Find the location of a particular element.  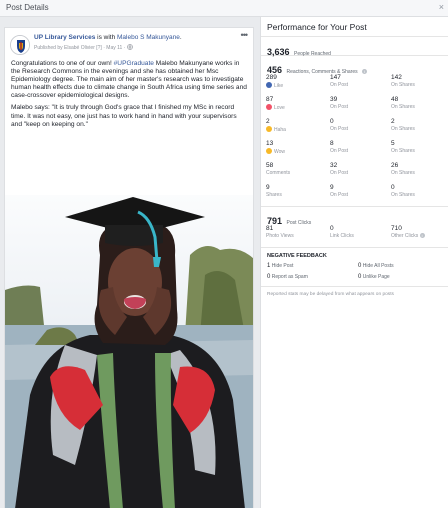

like-label: Like is located at coordinates (279, 86).